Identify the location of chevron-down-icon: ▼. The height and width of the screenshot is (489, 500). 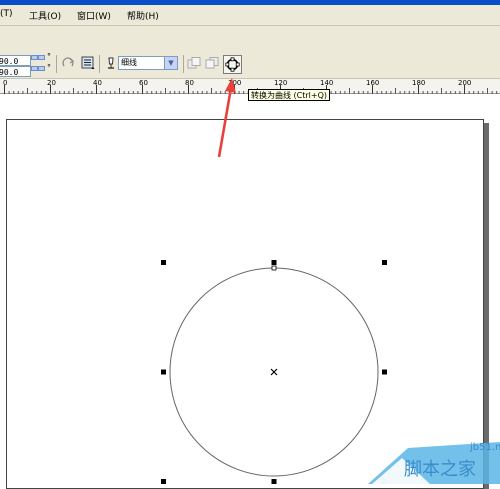
(170, 63).